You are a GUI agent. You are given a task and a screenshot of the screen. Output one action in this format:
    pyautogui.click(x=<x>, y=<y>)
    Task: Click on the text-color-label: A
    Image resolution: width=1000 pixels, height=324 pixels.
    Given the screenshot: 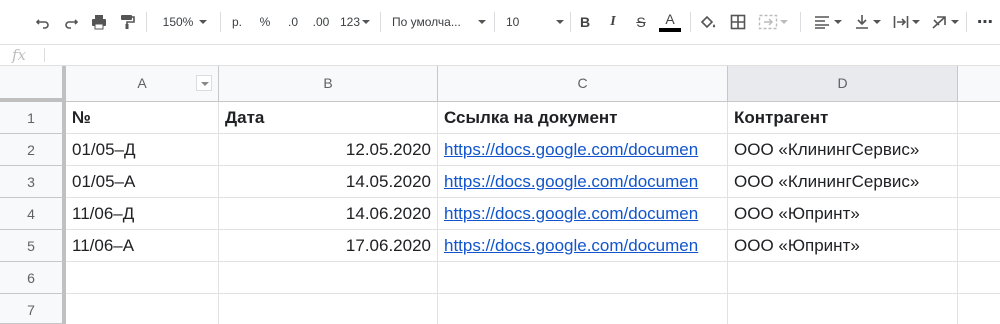 What is the action you would take?
    pyautogui.click(x=670, y=19)
    